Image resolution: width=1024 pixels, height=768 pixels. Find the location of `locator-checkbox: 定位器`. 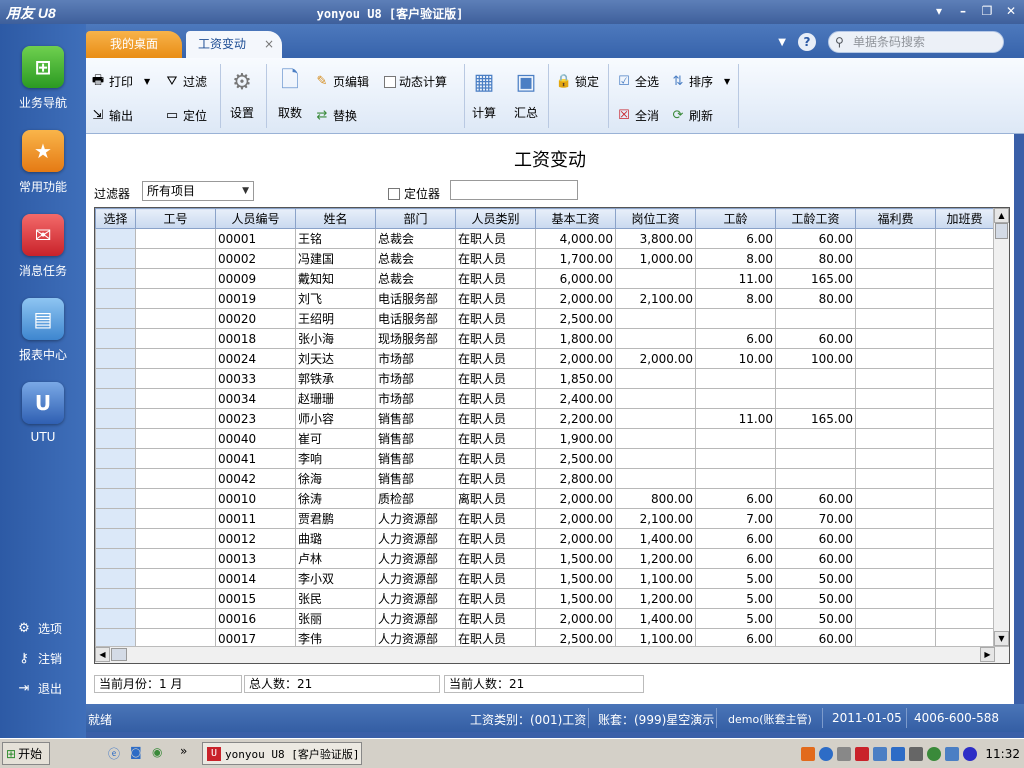

locator-checkbox: 定位器 is located at coordinates (414, 193).